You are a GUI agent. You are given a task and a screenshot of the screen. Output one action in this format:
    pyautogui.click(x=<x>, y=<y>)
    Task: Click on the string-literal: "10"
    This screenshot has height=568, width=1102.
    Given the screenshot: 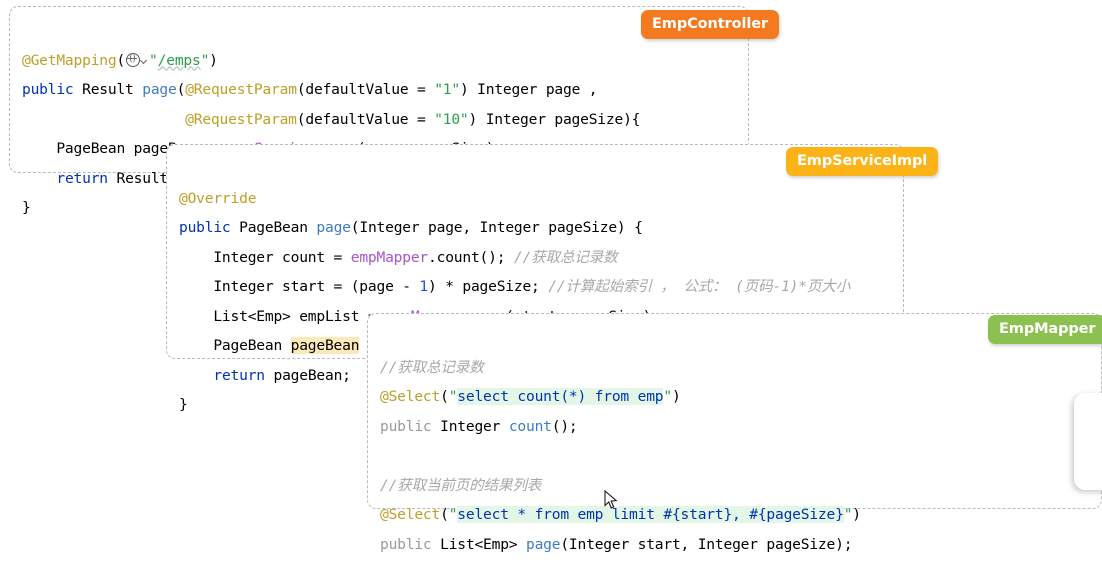 What is the action you would take?
    pyautogui.click(x=451, y=119)
    